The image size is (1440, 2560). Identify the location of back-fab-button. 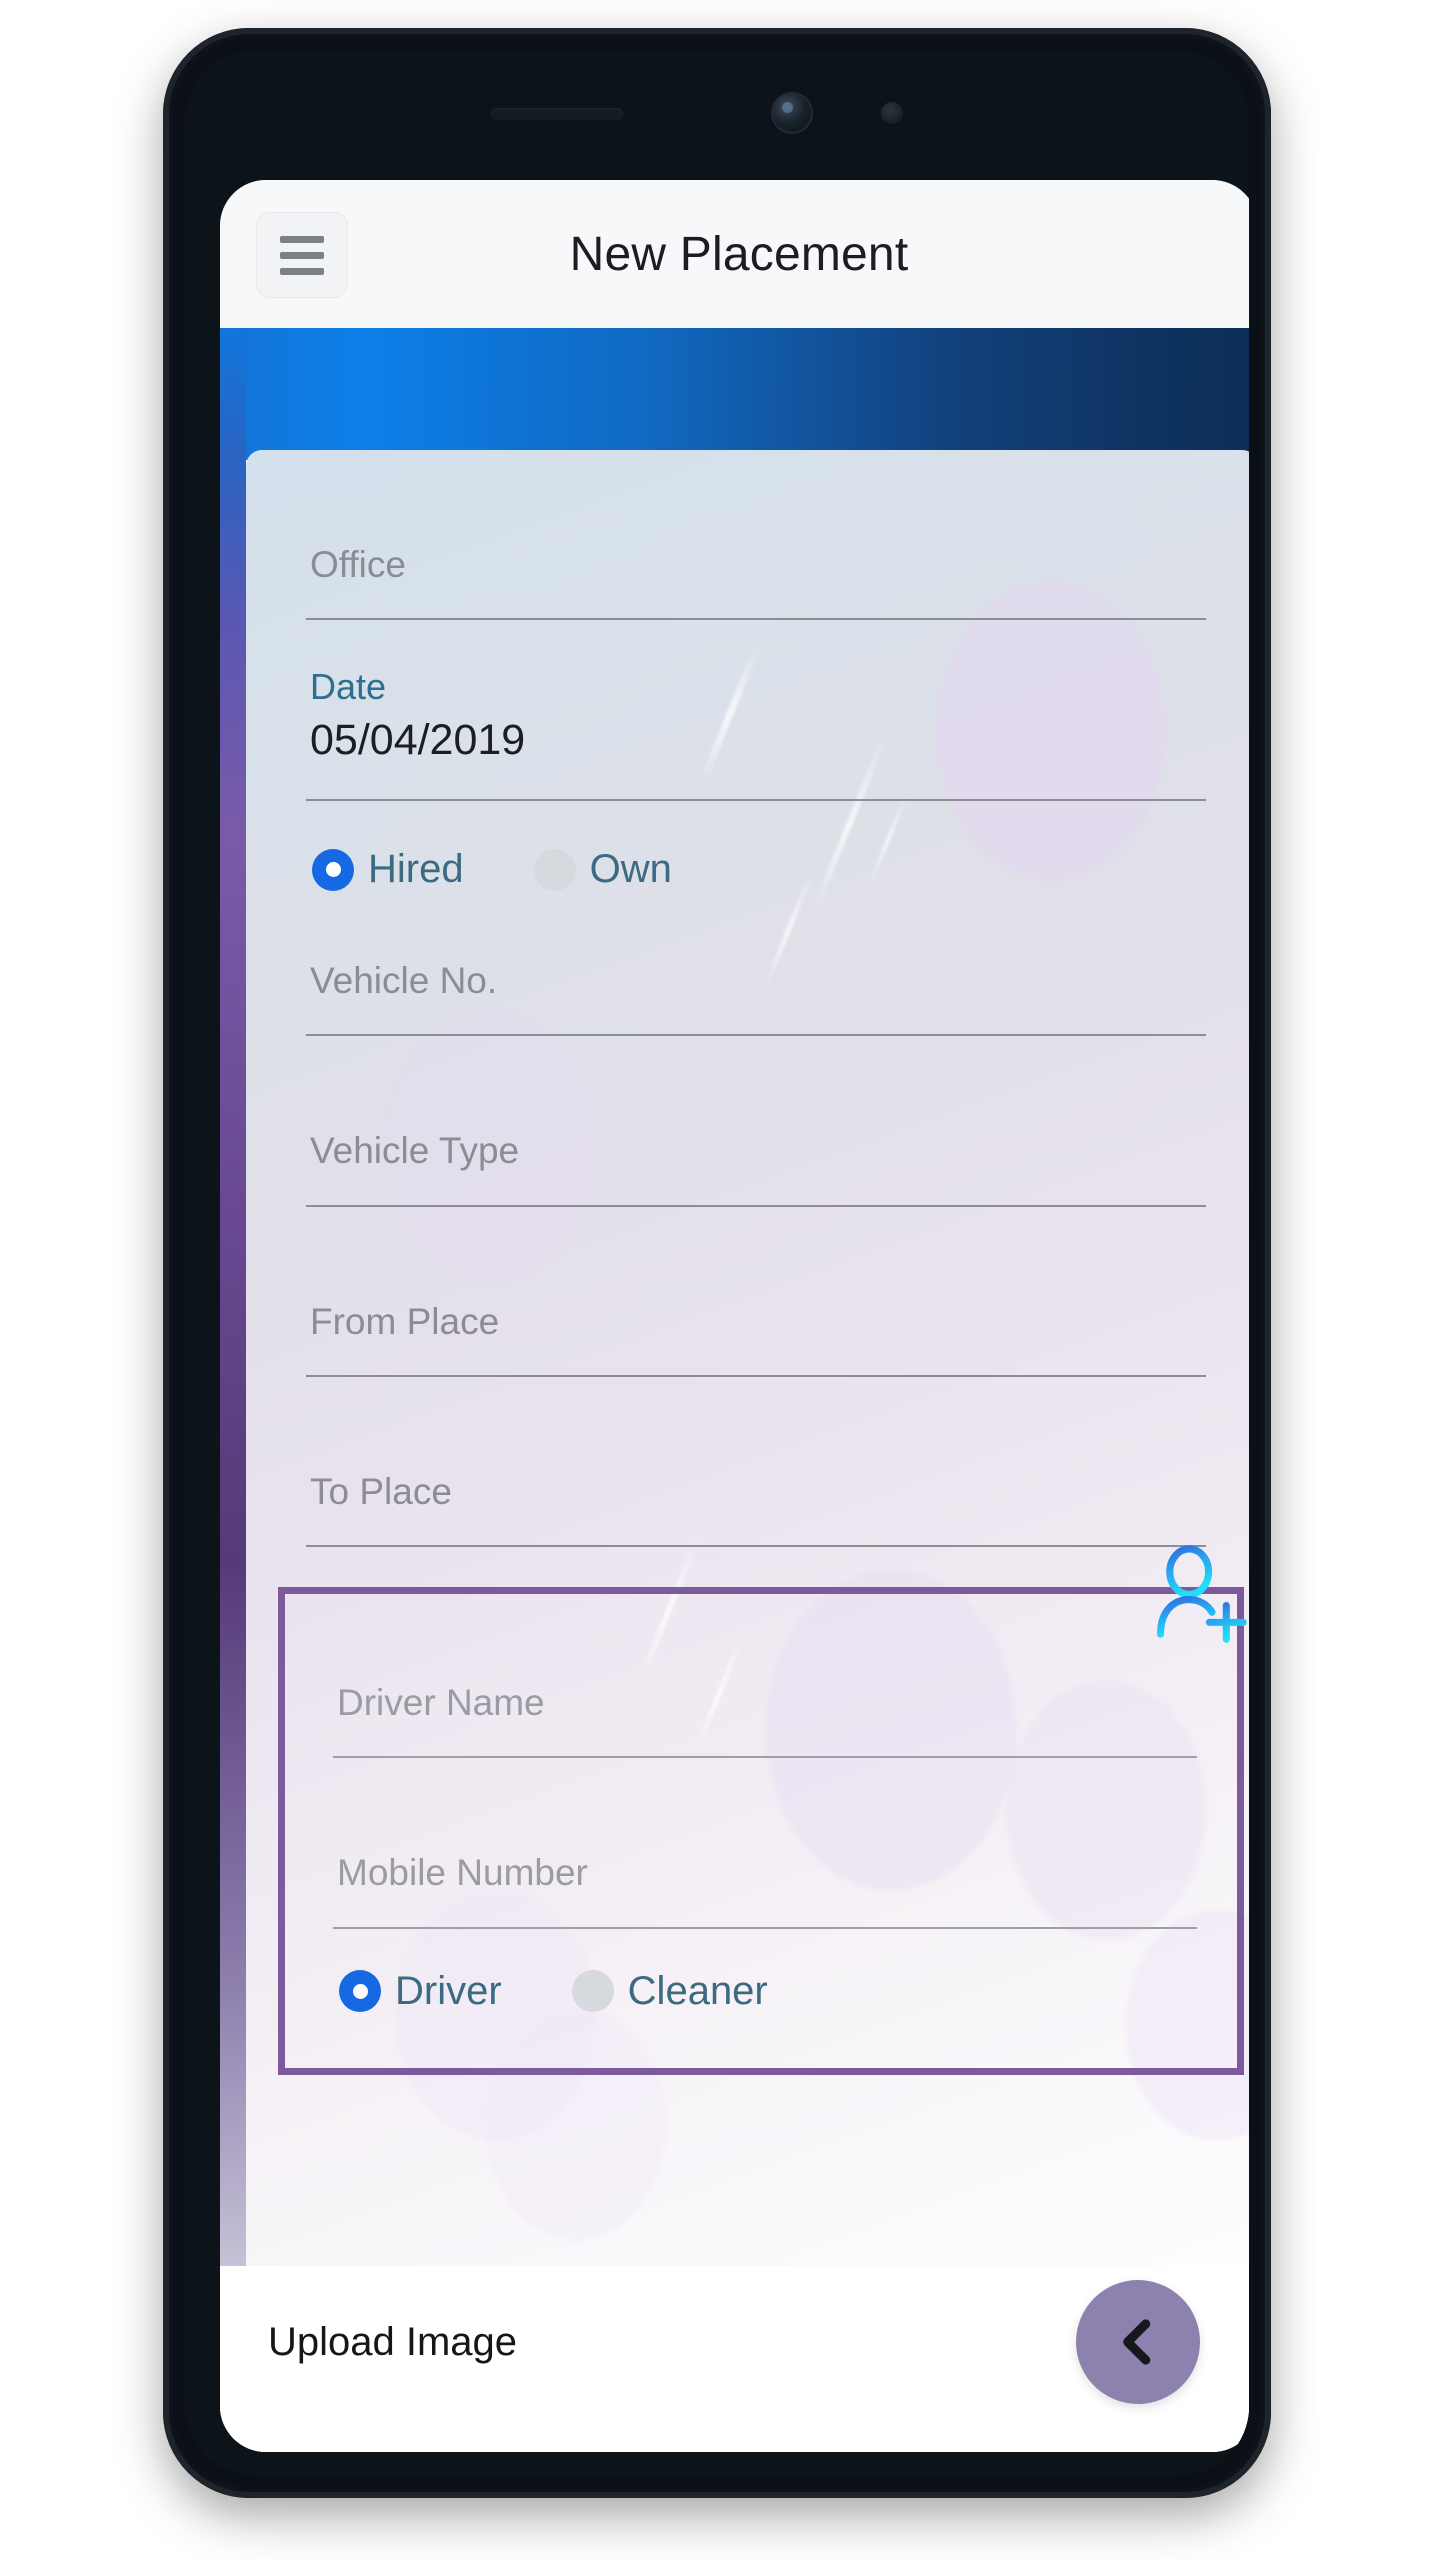
(1138, 2342).